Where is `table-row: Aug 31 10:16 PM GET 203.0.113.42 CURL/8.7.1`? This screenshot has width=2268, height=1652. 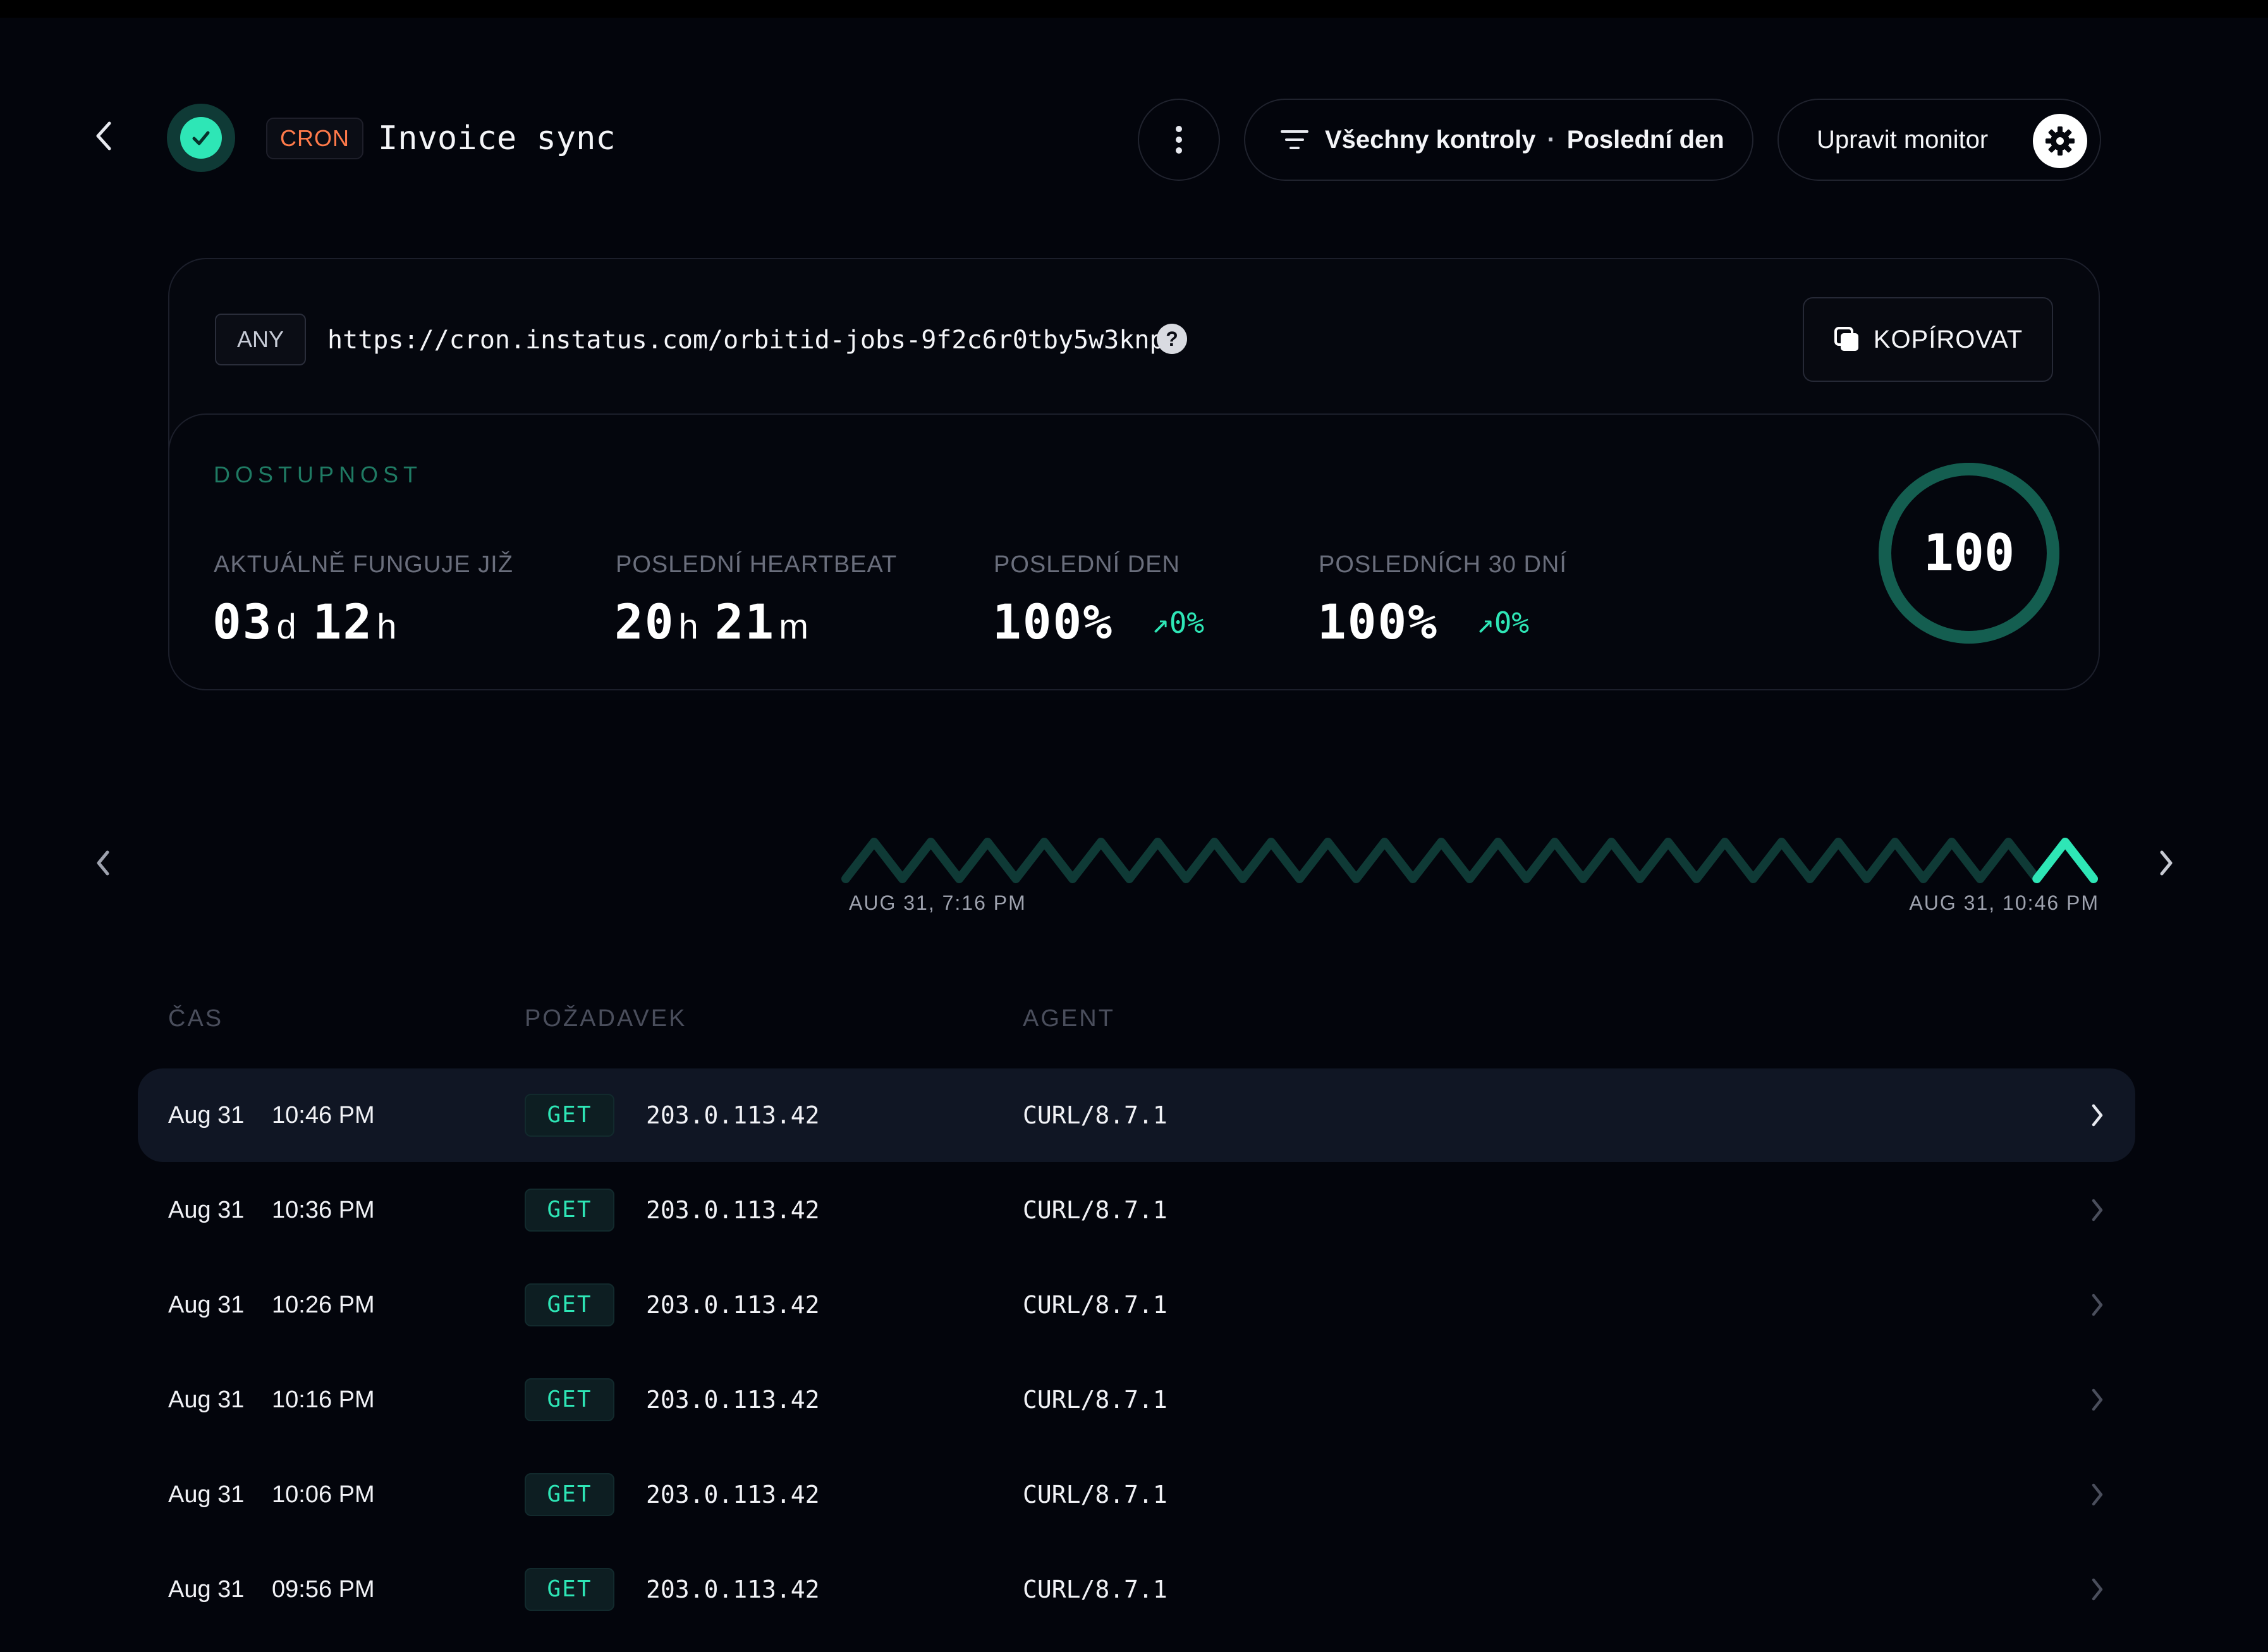 table-row: Aug 31 10:16 PM GET 203.0.113.42 CURL/8.7.1 is located at coordinates (1137, 1400).